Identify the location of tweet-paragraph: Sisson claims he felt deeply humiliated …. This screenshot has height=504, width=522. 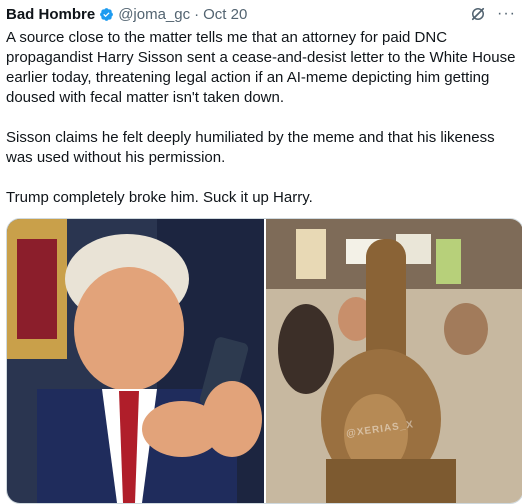
(252, 147).